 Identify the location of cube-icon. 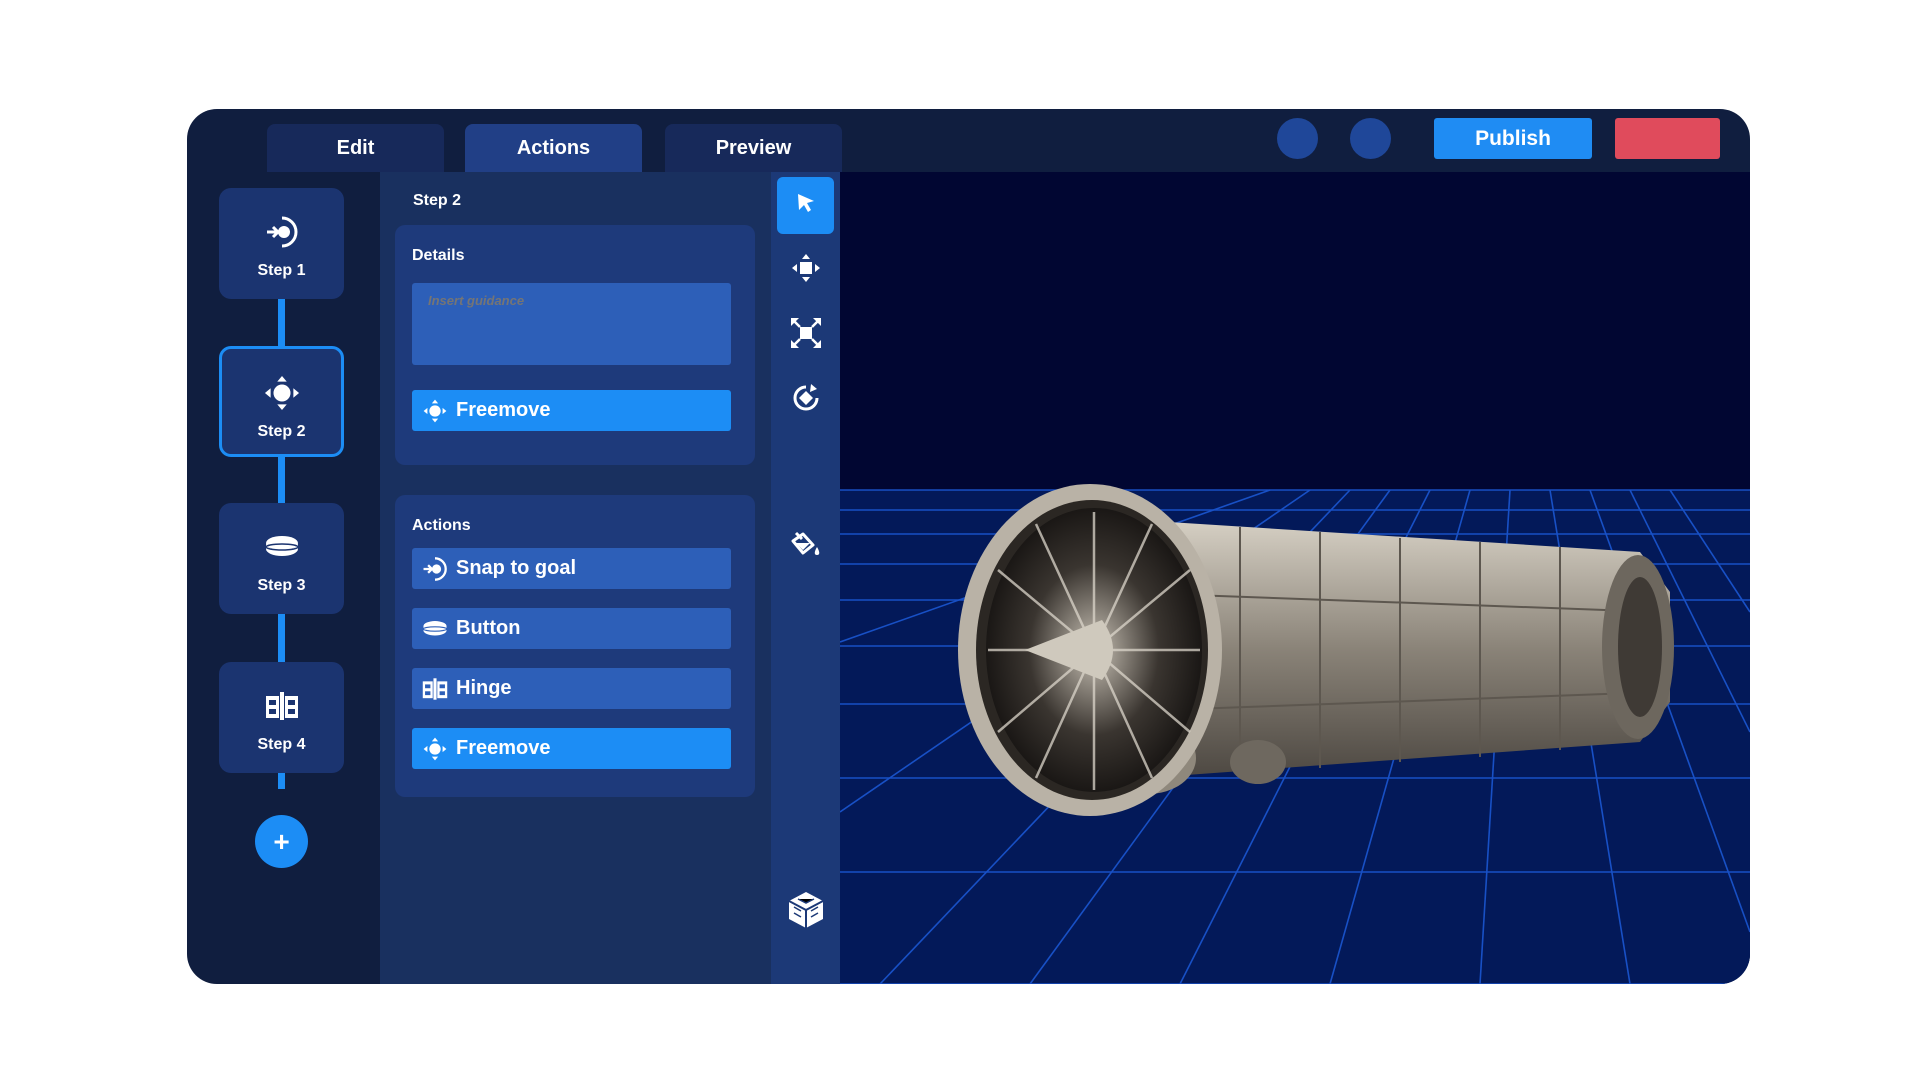
(806, 912).